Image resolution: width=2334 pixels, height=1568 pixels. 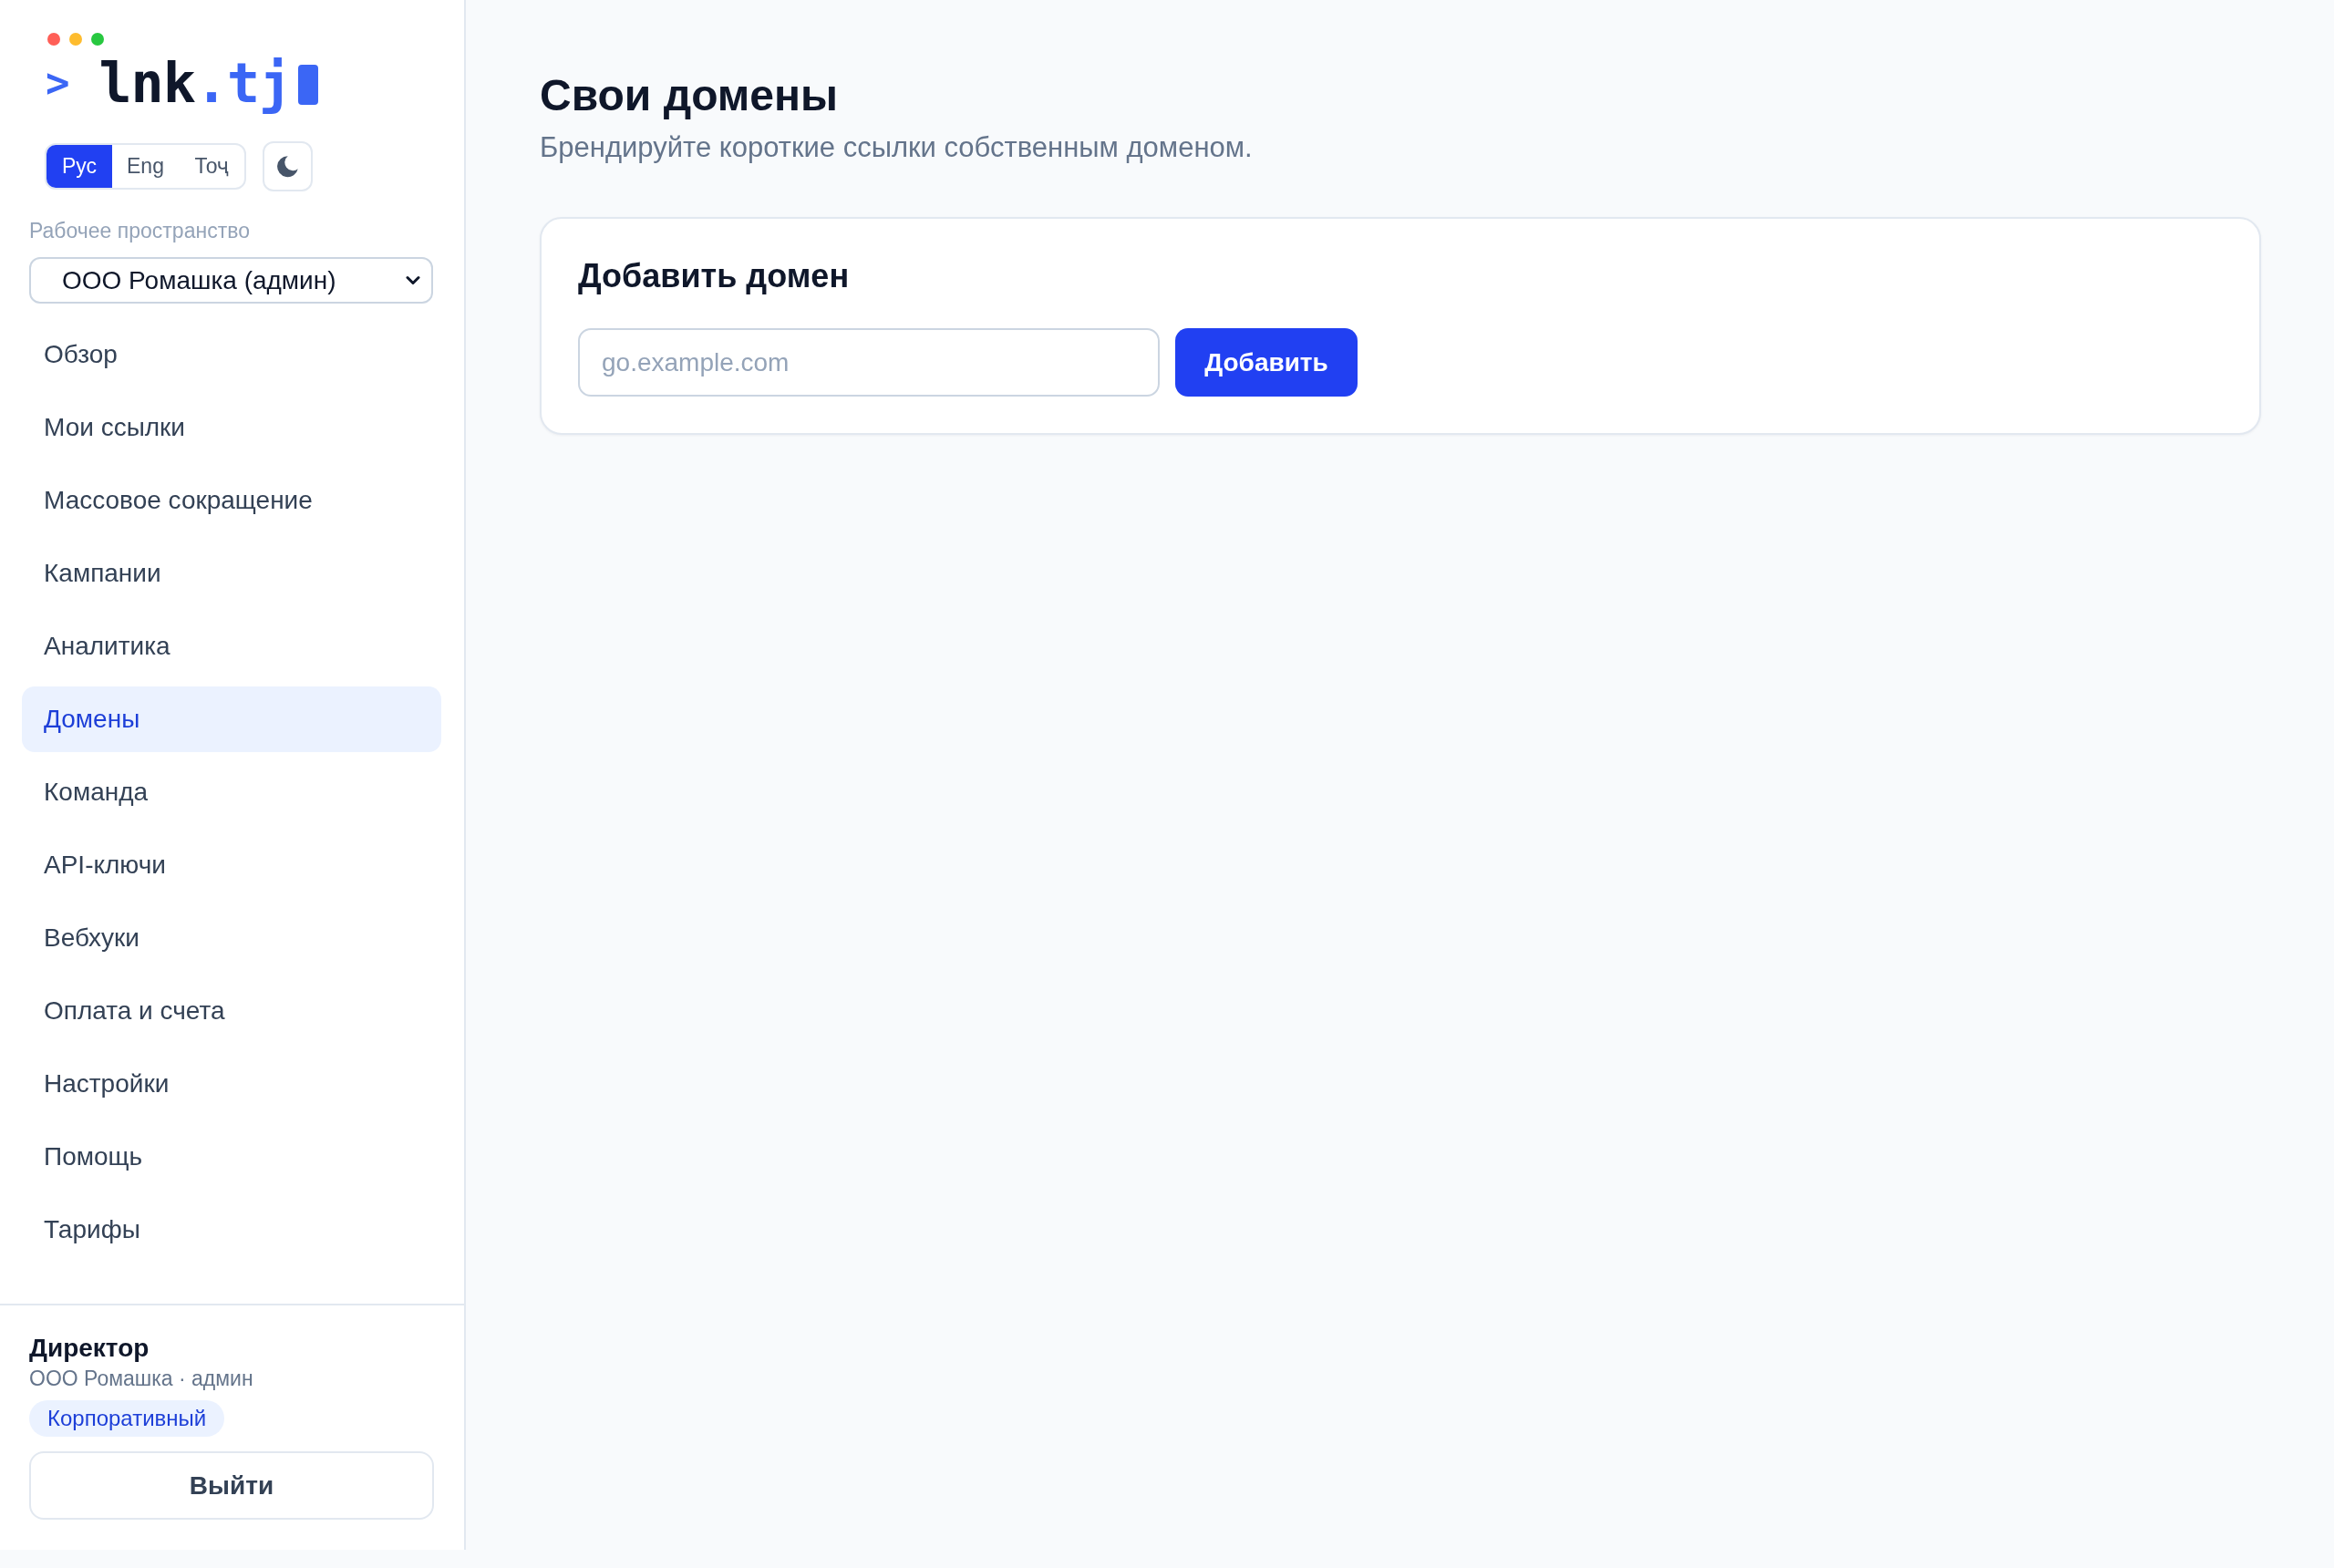 What do you see at coordinates (145, 166) in the screenshot?
I see `language-option: Eng` at bounding box center [145, 166].